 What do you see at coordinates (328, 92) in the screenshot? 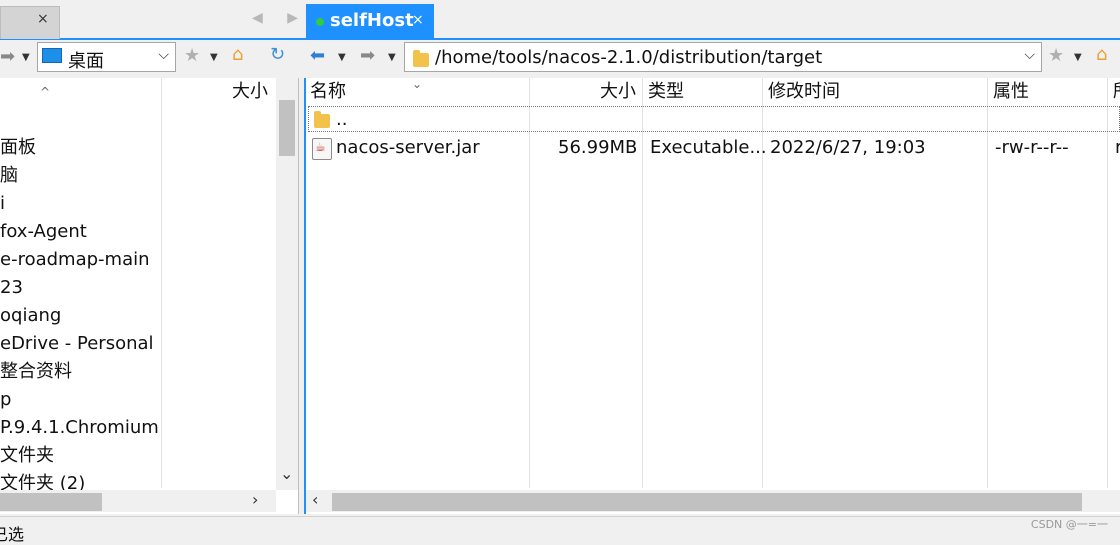
I see `column-header-name: 名称` at bounding box center [328, 92].